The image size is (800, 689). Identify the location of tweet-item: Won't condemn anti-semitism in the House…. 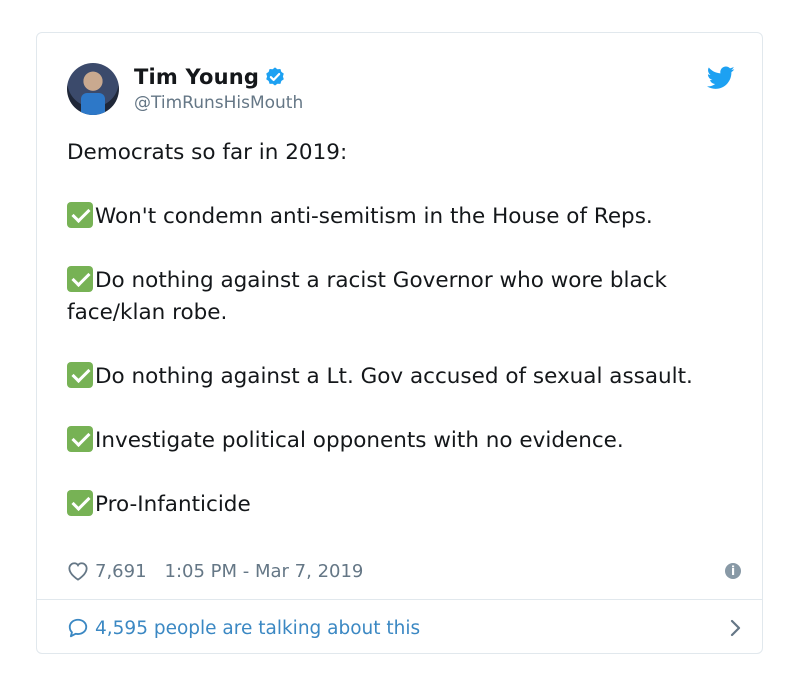
(402, 217).